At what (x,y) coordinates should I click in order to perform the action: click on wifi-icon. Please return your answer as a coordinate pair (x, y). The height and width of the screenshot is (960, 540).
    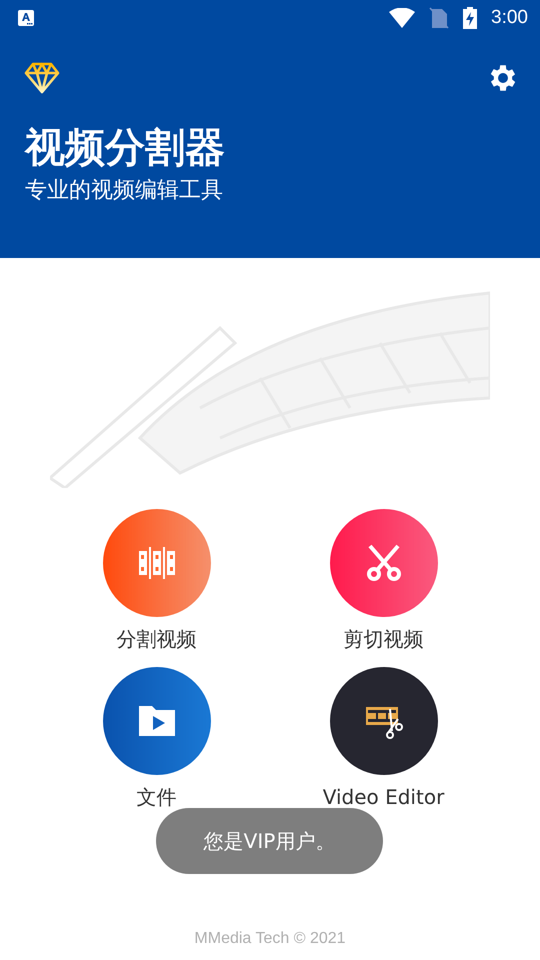
    Looking at the image, I should click on (402, 18).